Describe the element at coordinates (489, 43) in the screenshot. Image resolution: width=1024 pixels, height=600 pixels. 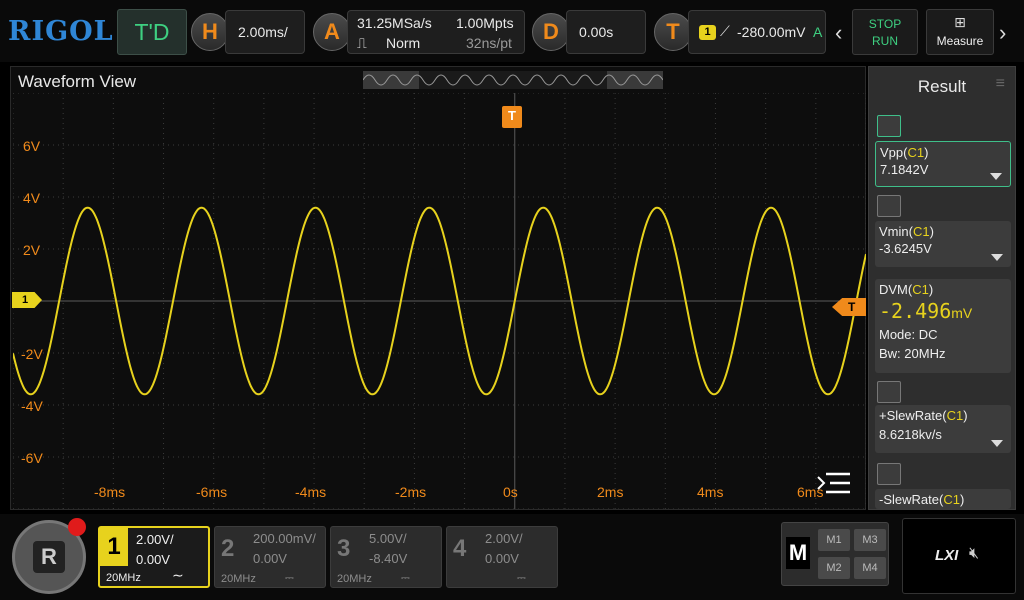
I see `time-resolution: 32ns/pt` at that location.